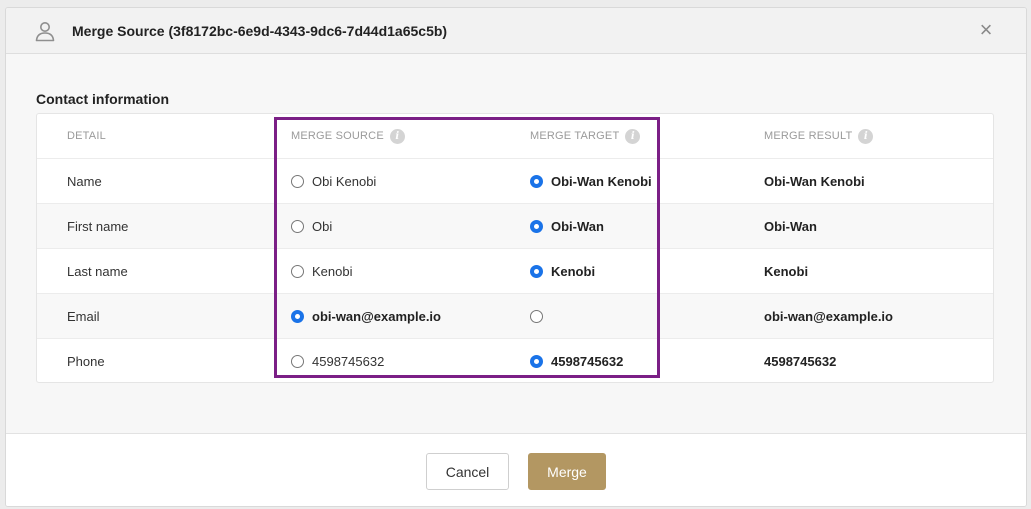  What do you see at coordinates (515, 225) in the screenshot?
I see `table-row-first-name: First name Obi Obi-Wan Obi-Wan` at bounding box center [515, 225].